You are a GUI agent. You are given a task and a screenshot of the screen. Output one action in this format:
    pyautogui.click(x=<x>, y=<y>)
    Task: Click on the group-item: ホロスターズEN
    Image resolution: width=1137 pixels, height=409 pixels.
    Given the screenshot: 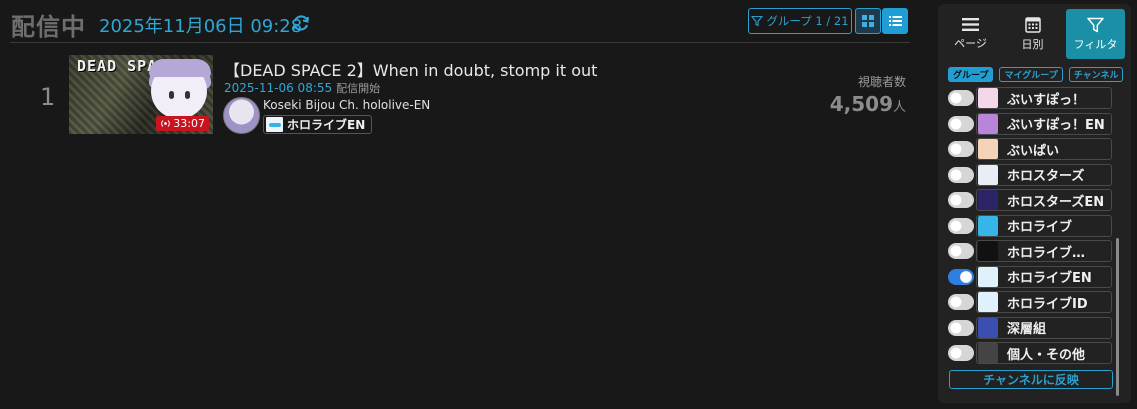 What is the action you would take?
    pyautogui.click(x=1044, y=200)
    